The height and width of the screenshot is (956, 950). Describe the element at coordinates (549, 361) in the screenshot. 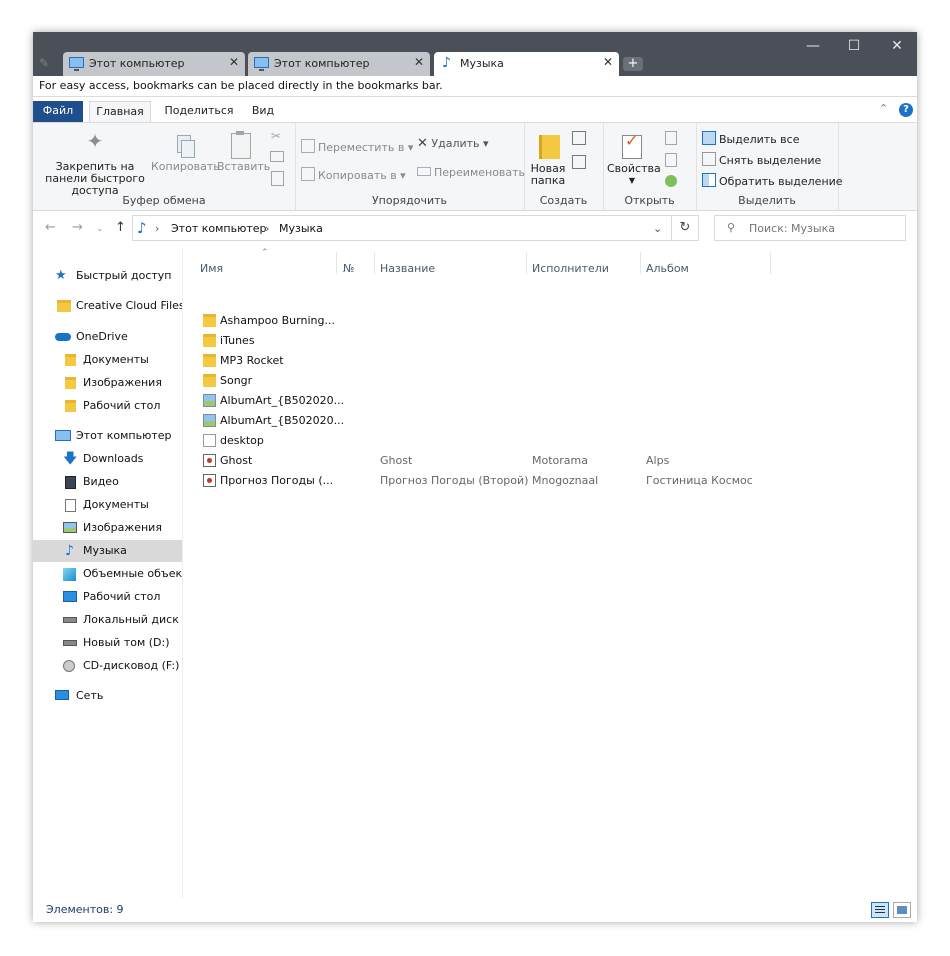

I see `table-row: MP3 Rocket` at that location.